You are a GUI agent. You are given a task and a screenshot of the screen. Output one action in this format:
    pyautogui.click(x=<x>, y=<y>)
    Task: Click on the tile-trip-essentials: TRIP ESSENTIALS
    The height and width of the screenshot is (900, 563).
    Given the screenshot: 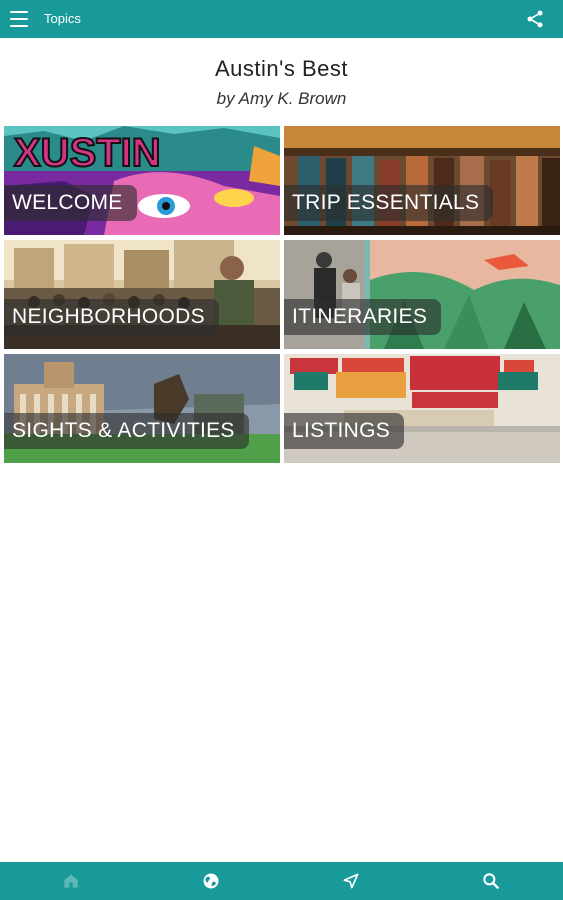 What is the action you would take?
    pyautogui.click(x=422, y=180)
    